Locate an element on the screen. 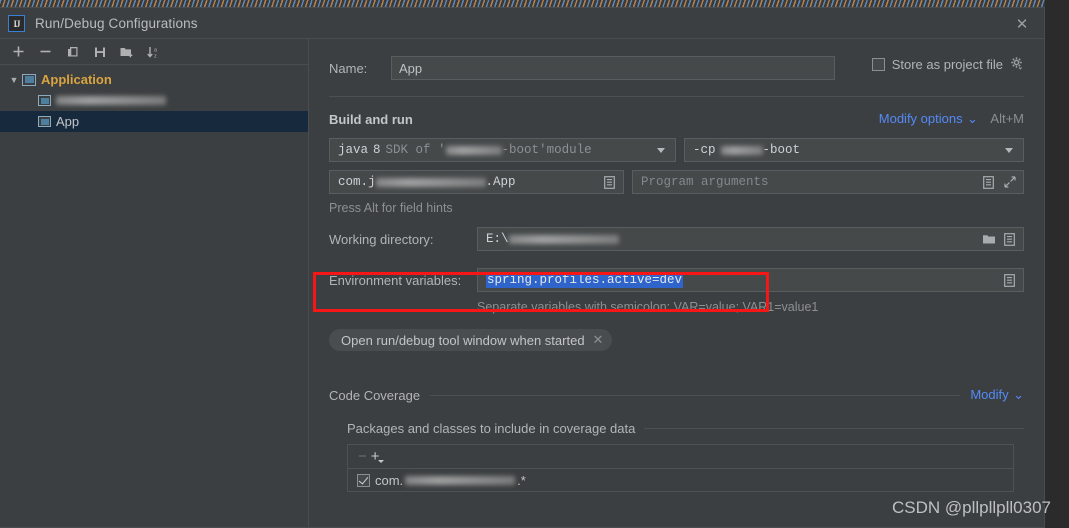  packages-toolbar: − + is located at coordinates (680, 457).